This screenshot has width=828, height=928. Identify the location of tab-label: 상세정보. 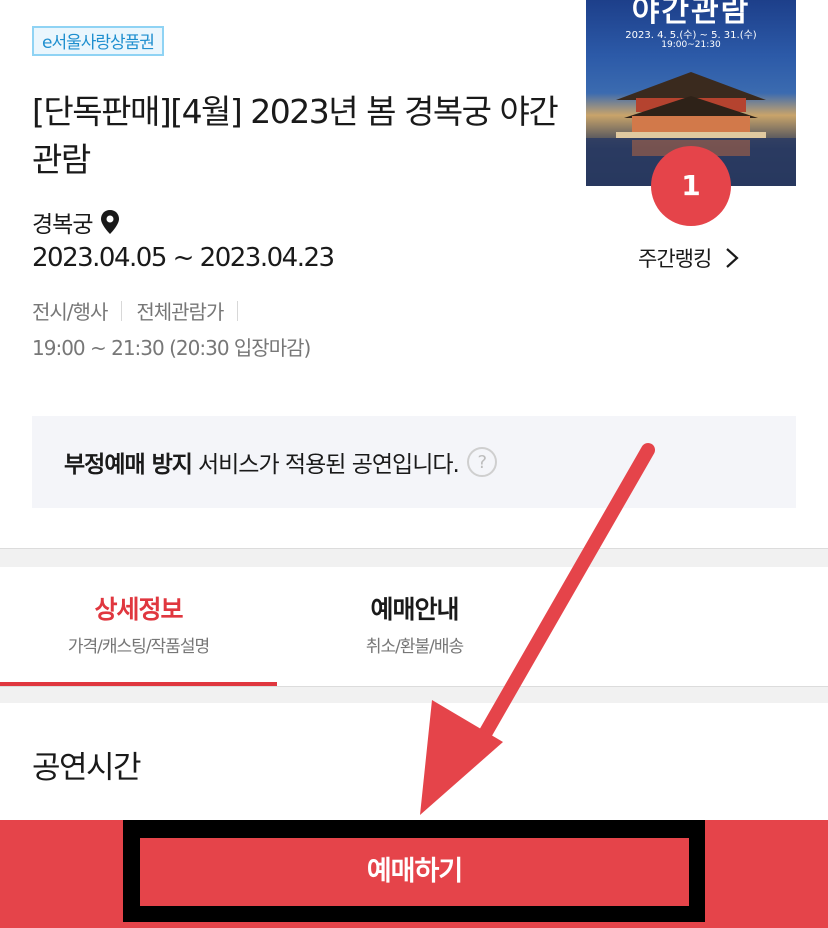
(138, 609).